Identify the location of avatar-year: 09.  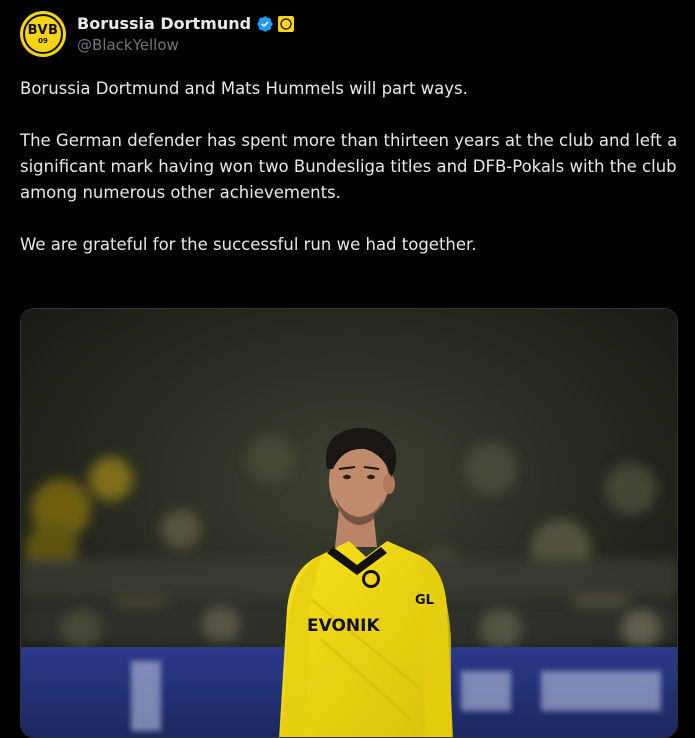
(43, 40).